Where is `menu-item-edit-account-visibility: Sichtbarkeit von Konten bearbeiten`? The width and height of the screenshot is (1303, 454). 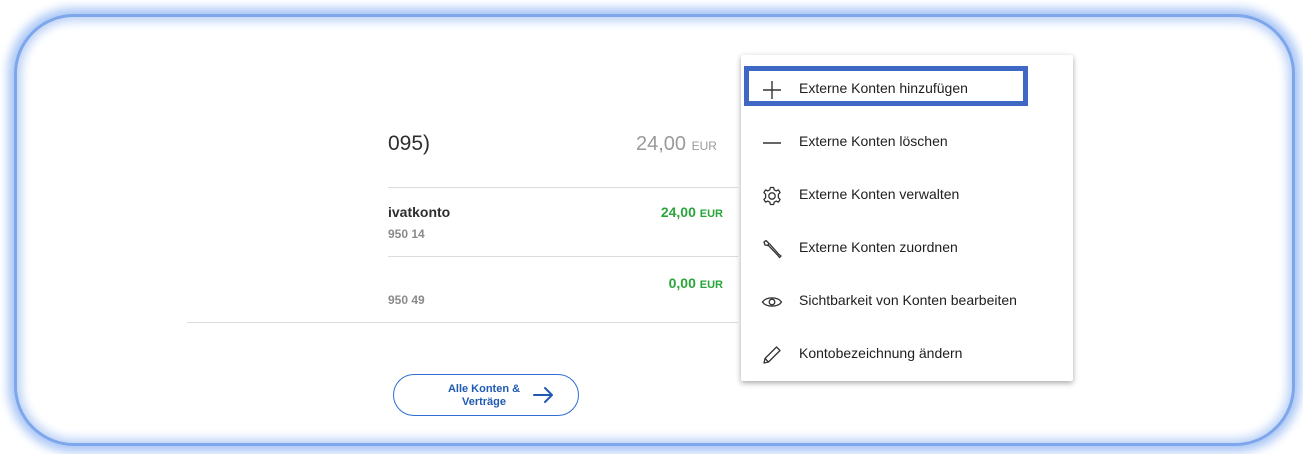 menu-item-edit-account-visibility: Sichtbarkeit von Konten bearbeiten is located at coordinates (907, 301).